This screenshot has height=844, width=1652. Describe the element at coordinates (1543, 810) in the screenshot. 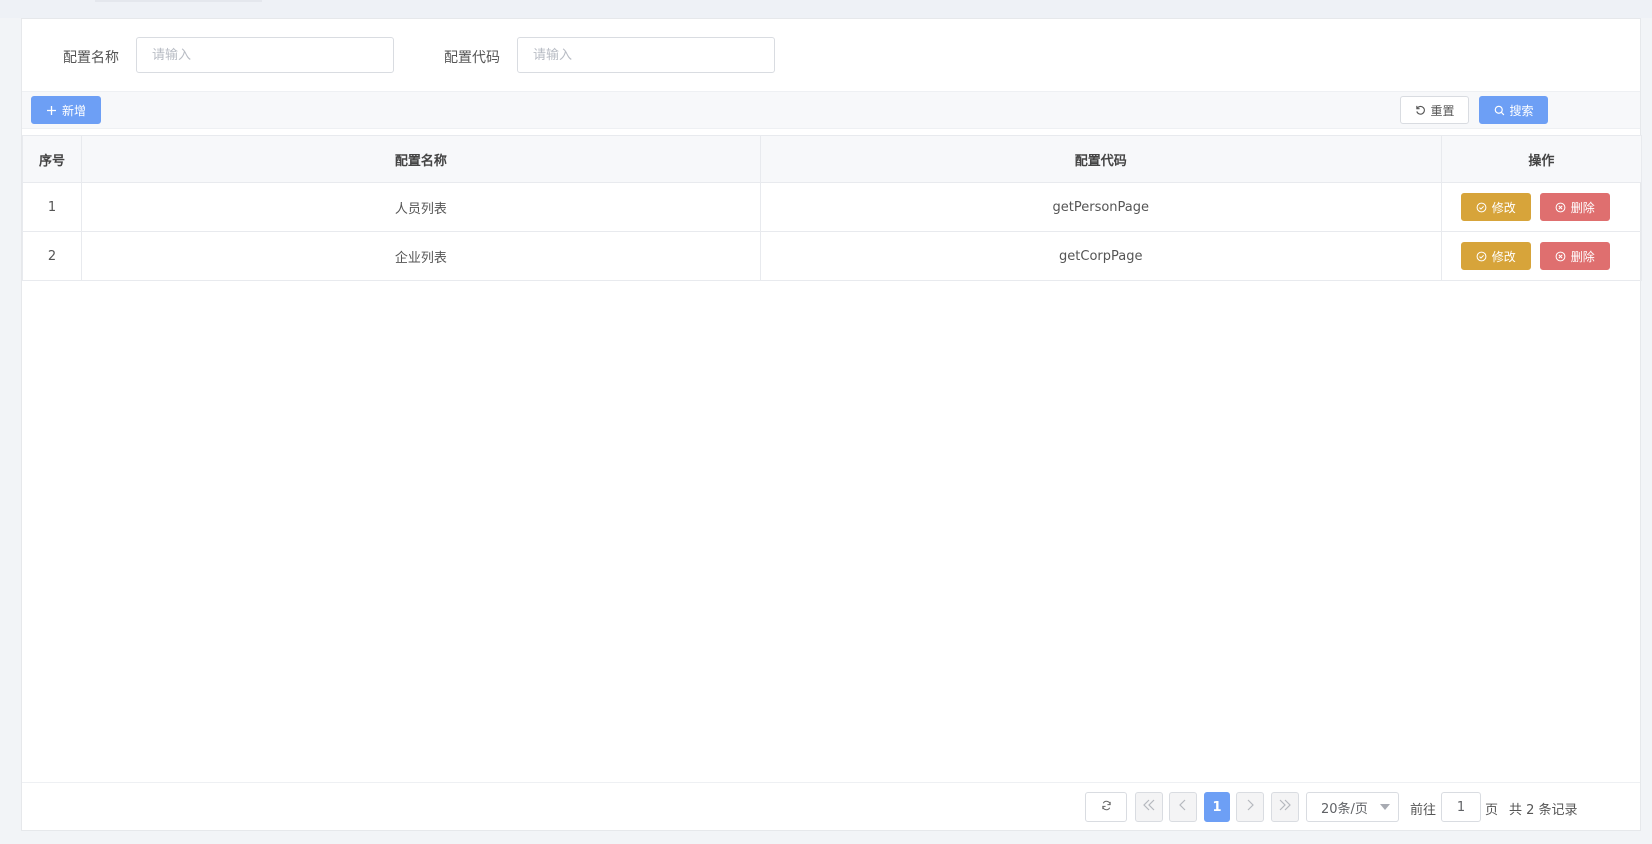

I see `total-records: 共 2 条记录` at that location.